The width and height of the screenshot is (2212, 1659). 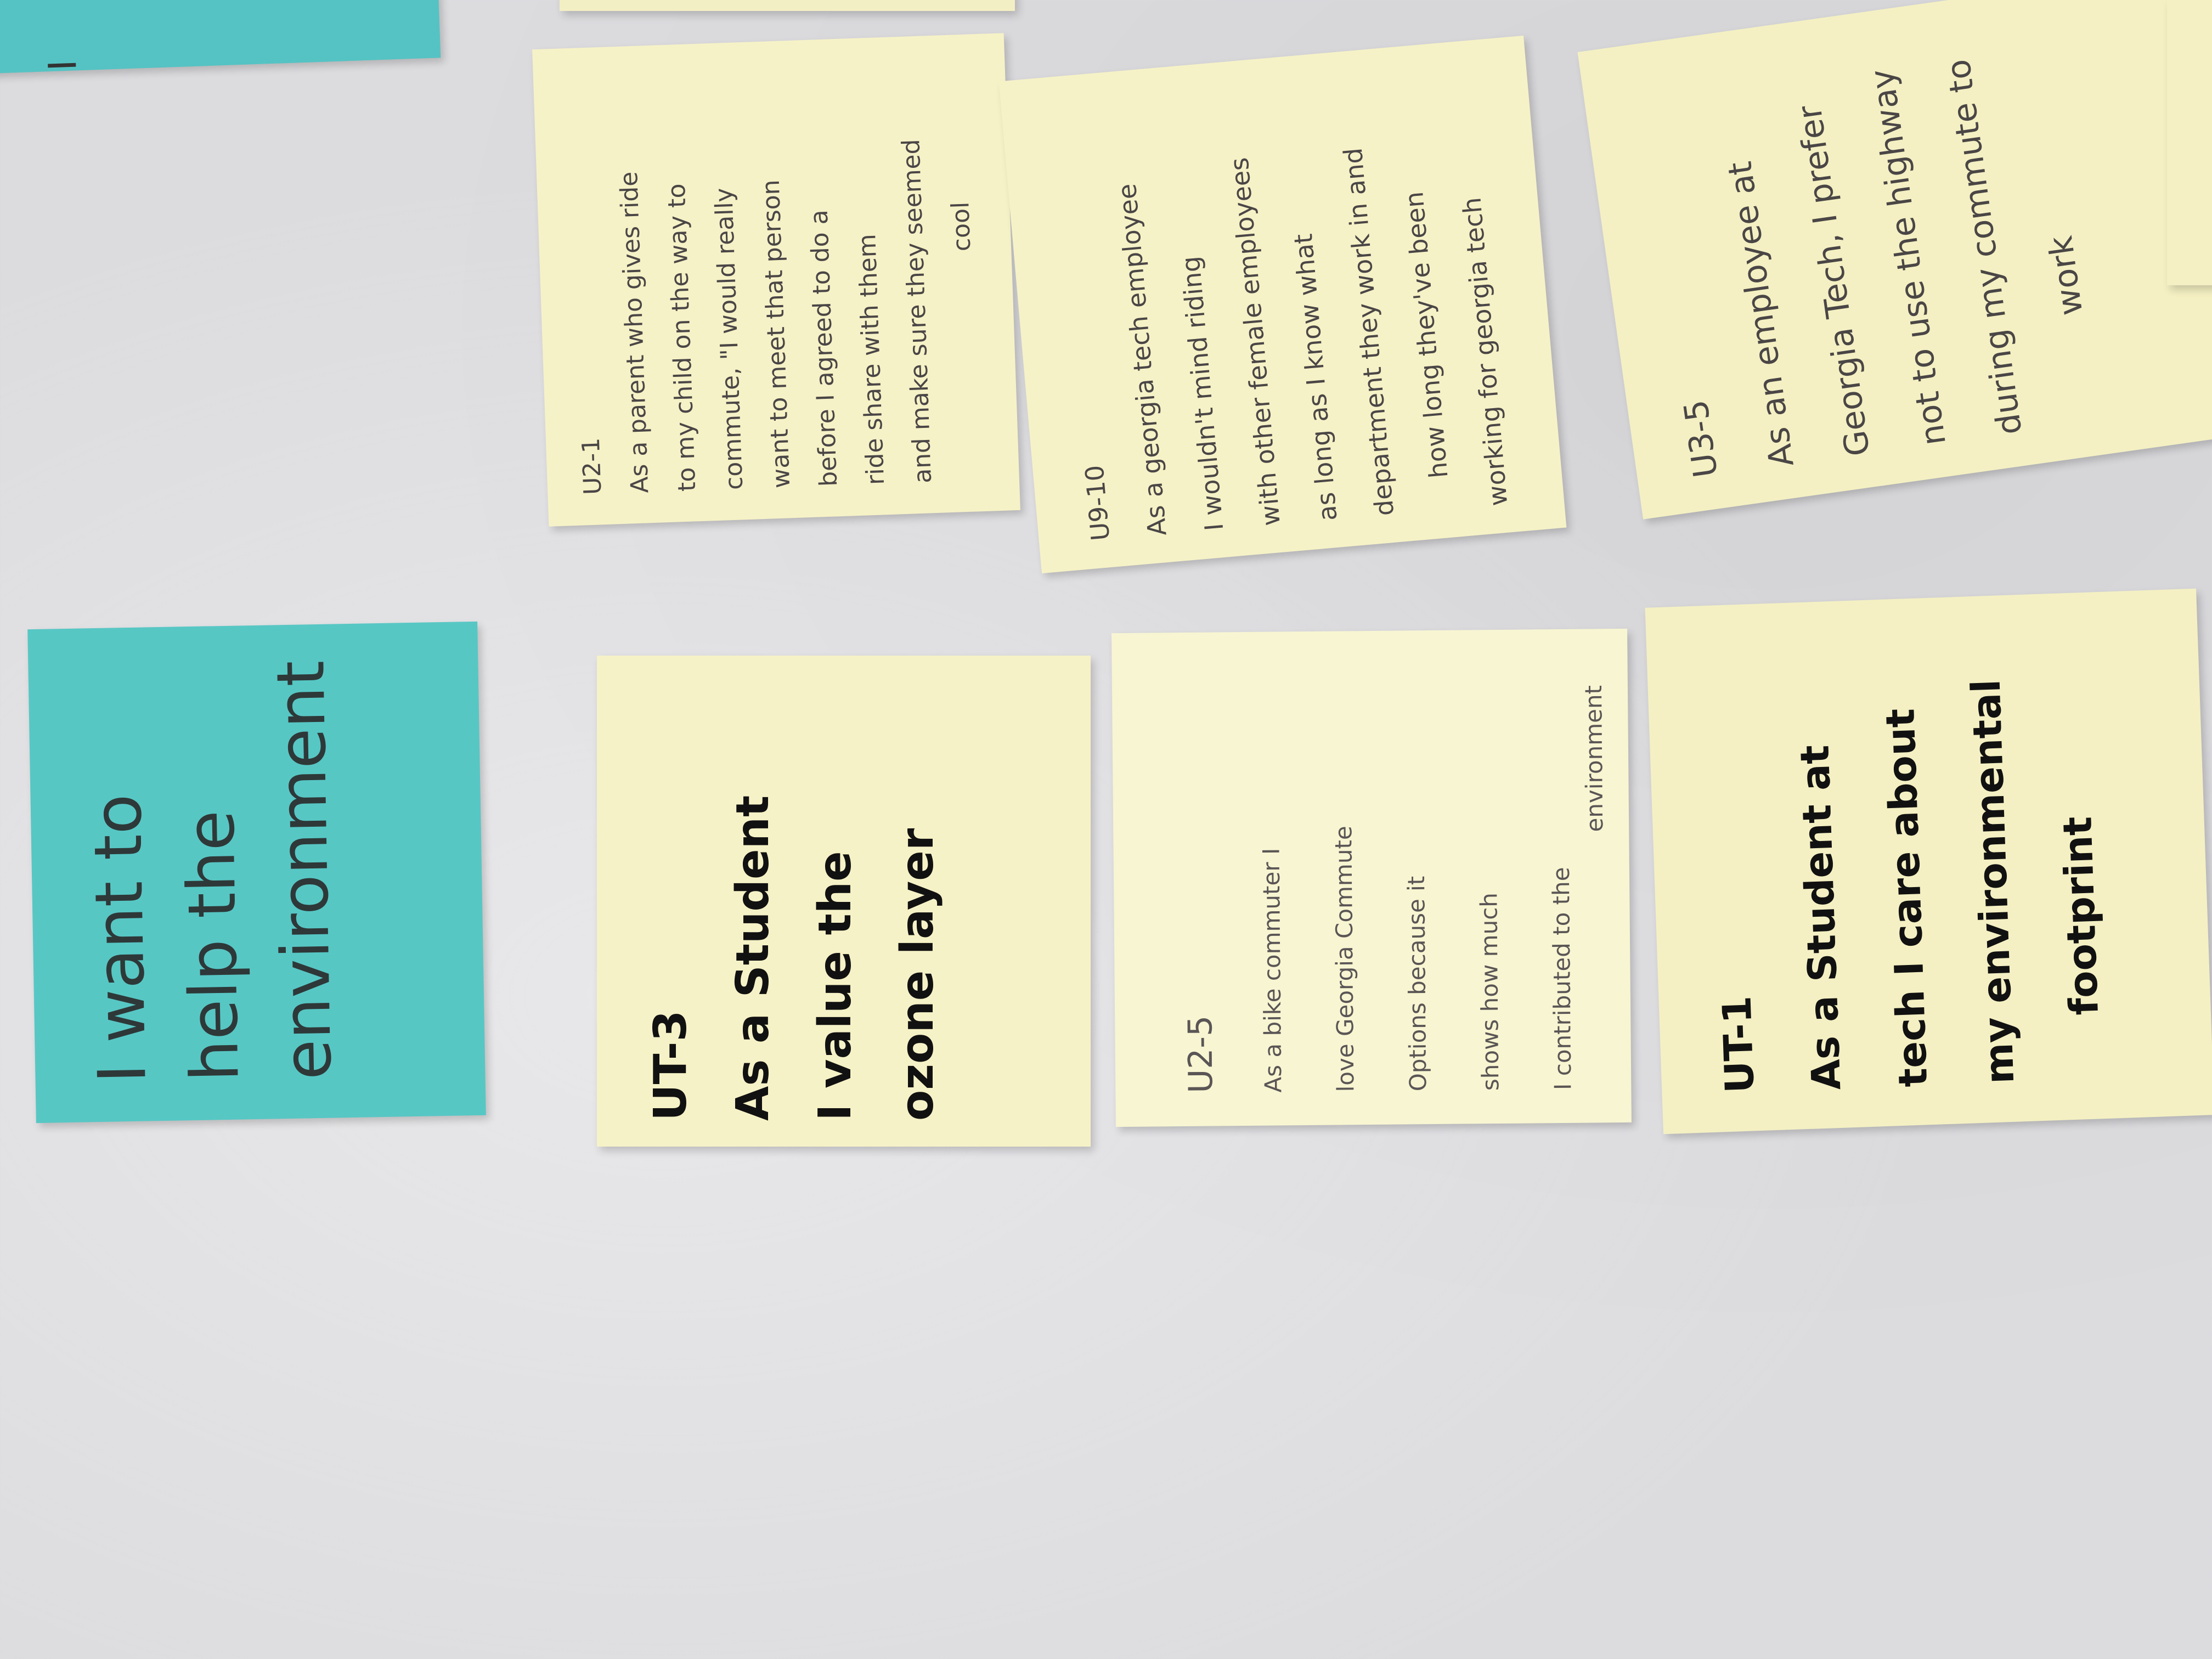 What do you see at coordinates (2080, 916) in the screenshot?
I see `note-line: footprint` at bounding box center [2080, 916].